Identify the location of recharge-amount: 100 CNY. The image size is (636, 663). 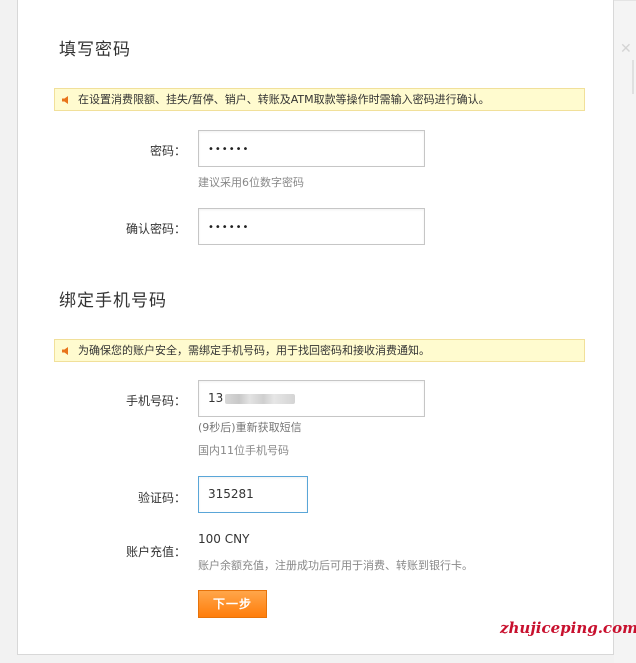
(224, 539).